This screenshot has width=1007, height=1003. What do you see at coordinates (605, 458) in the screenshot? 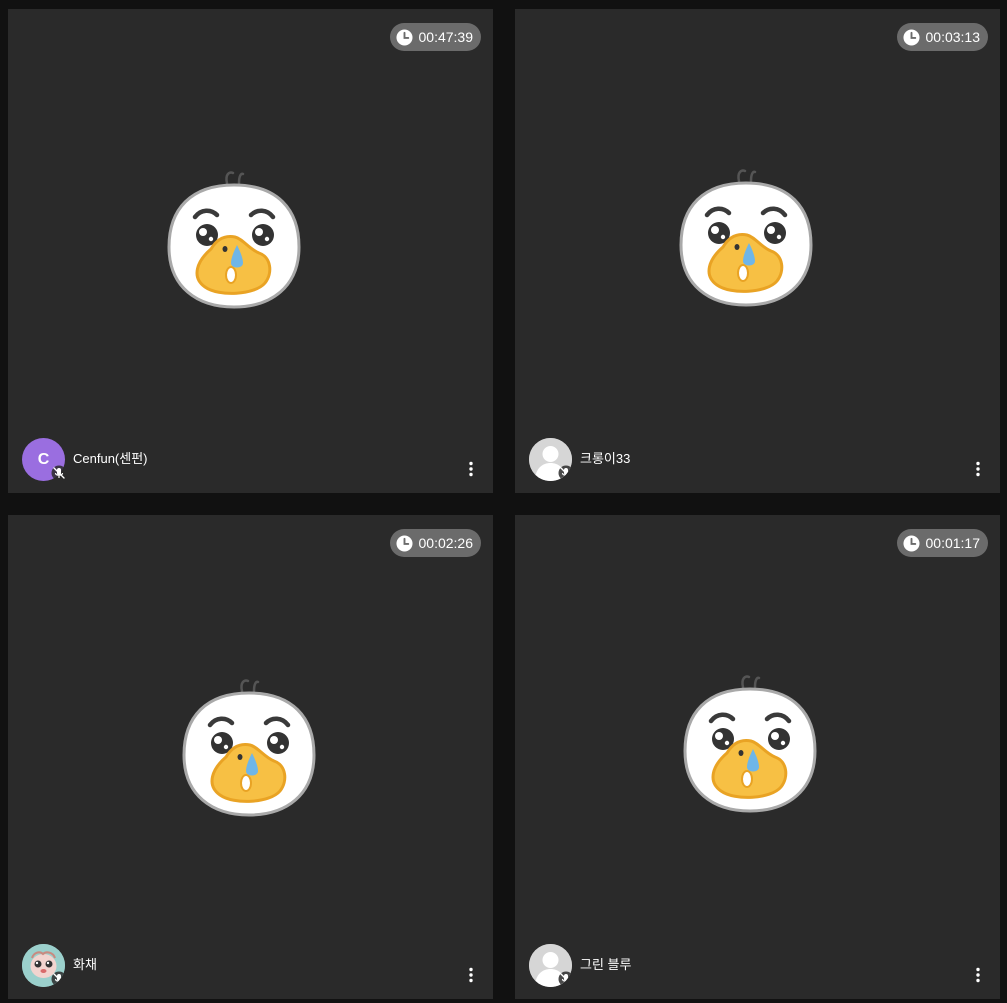
I see `participant-name: 크롱이33` at bounding box center [605, 458].